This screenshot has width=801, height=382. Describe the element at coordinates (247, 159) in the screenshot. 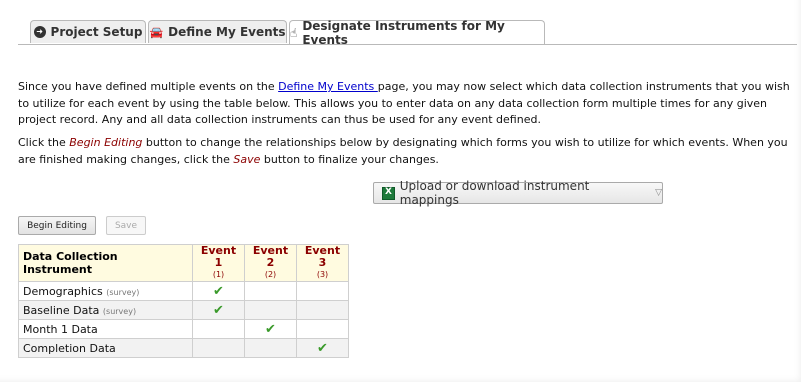

I see `save-emphasis: Save` at that location.